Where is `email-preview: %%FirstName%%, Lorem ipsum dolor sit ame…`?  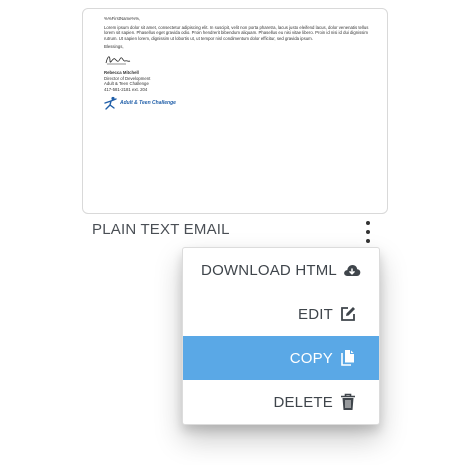 email-preview: %%FirstName%%, Lorem ipsum dolor sit ame… is located at coordinates (236, 63).